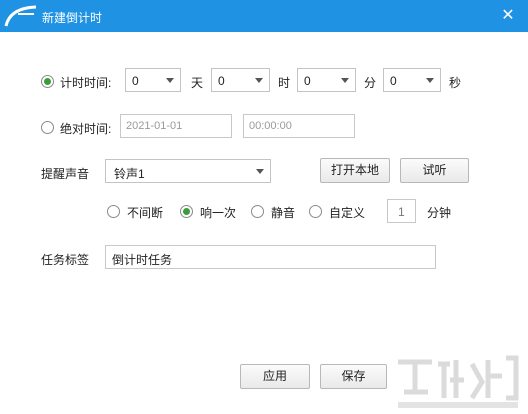 The height and width of the screenshot is (414, 528). What do you see at coordinates (355, 170) in the screenshot?
I see `open-local-button: 打开本地` at bounding box center [355, 170].